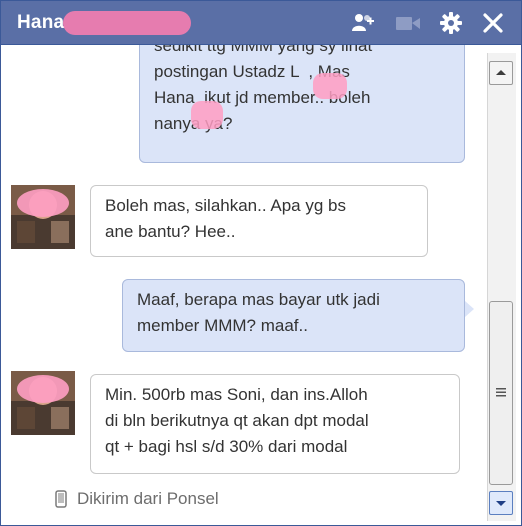 The width and height of the screenshot is (522, 526). Describe the element at coordinates (493, 23) in the screenshot. I see `close-icon` at that location.